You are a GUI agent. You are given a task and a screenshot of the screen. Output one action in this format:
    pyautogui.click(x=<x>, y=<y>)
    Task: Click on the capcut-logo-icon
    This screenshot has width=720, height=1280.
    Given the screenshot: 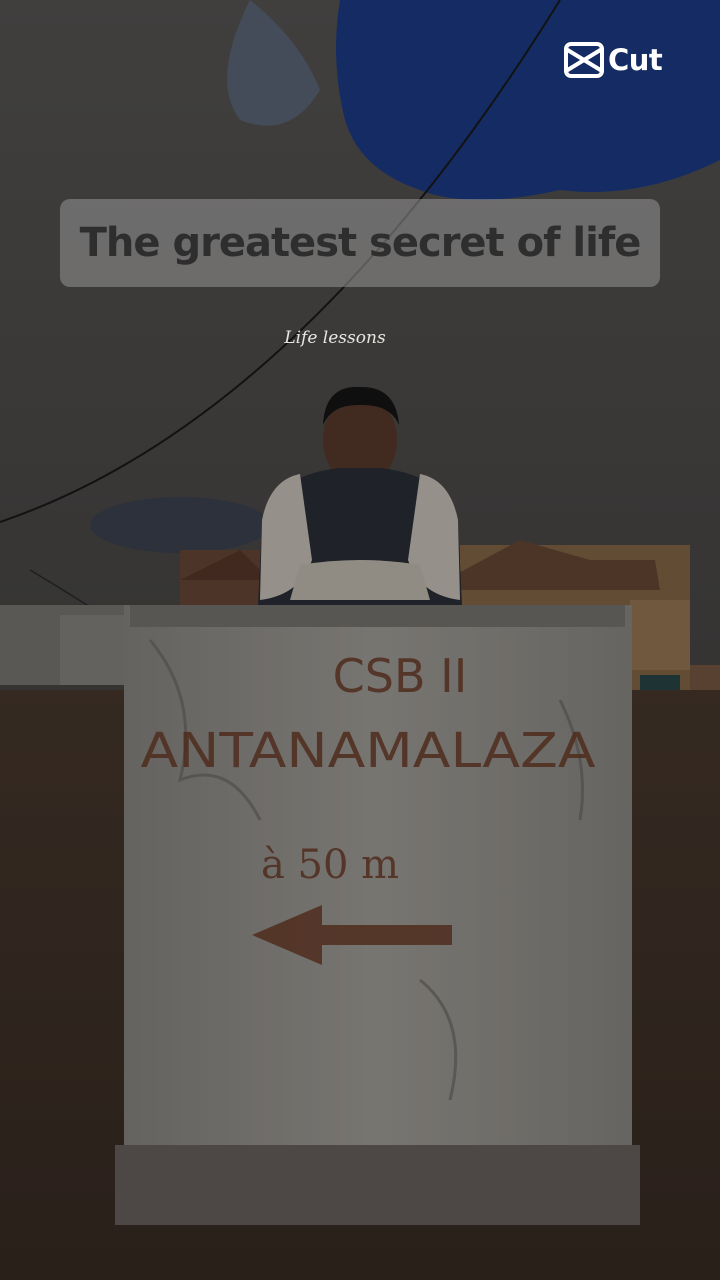 What is the action you would take?
    pyautogui.click(x=584, y=60)
    